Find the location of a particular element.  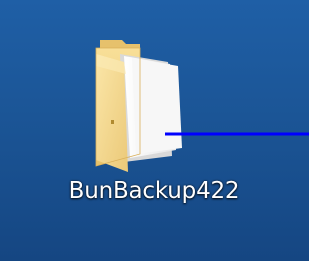

desktop-icon-label: BunBackup422 is located at coordinates (154, 191).